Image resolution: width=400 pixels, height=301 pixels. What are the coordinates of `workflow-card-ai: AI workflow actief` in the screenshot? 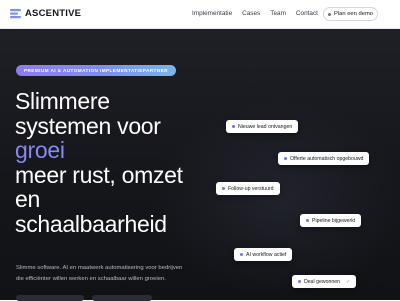 It's located at (263, 254).